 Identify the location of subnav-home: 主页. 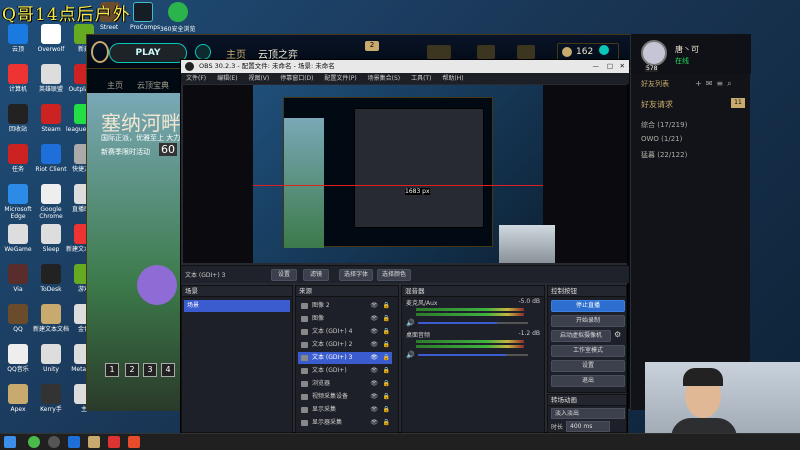
(115, 85).